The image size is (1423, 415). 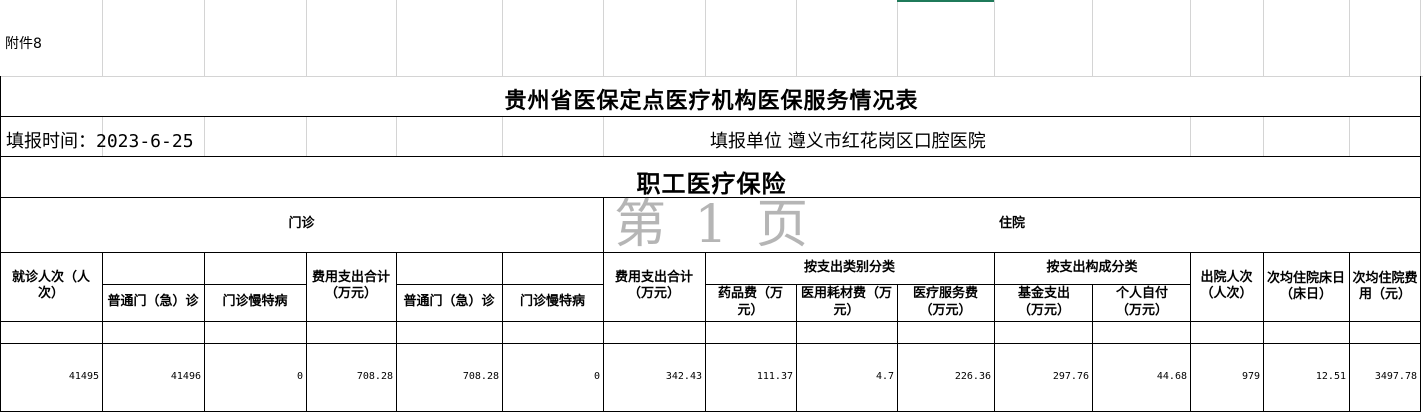 I want to click on header-op-expense-total: 费用支出合计（万元）, so click(x=351, y=286).